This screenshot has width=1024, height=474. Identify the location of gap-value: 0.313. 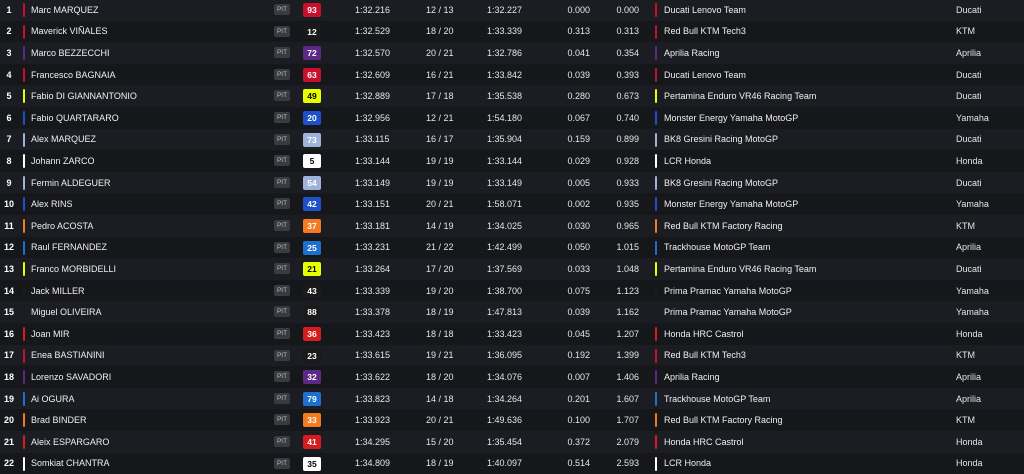
(578, 31).